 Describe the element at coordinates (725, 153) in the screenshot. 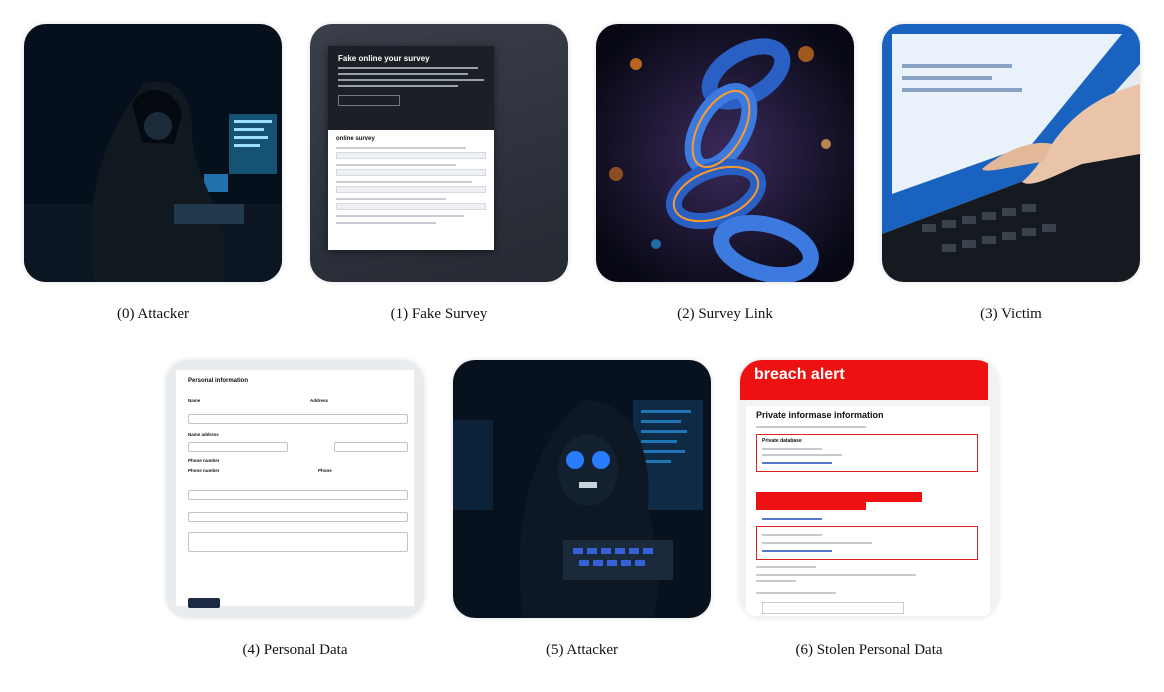

I see `chain-link-image` at that location.